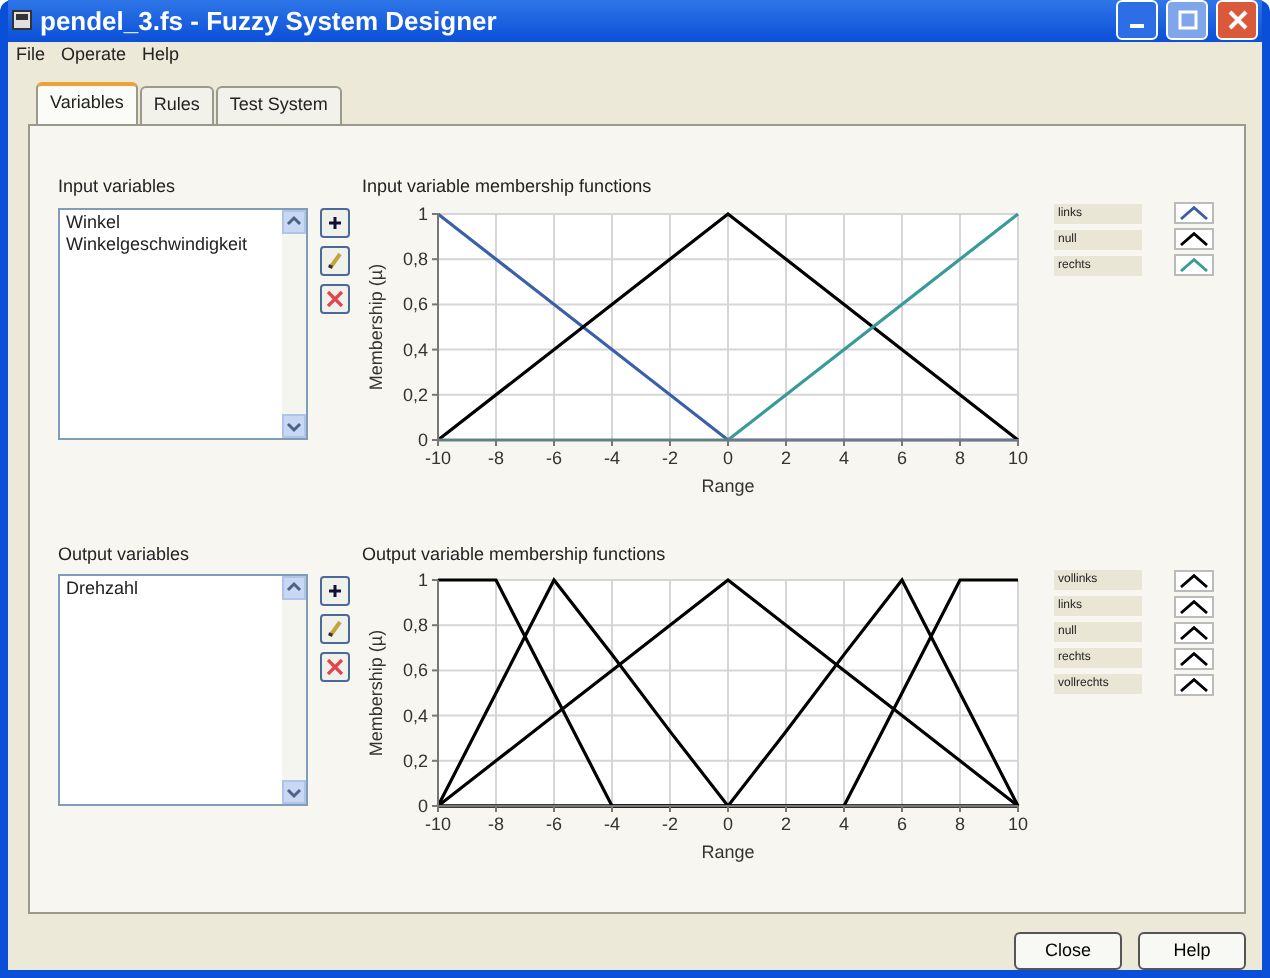 This screenshot has width=1270, height=978. I want to click on list-label: Output variables, so click(125, 554).